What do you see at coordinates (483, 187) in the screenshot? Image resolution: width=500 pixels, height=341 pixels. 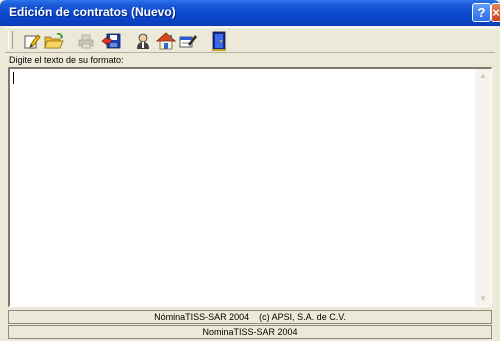 I see `vertical-scrollbar: ▲ ▼` at bounding box center [483, 187].